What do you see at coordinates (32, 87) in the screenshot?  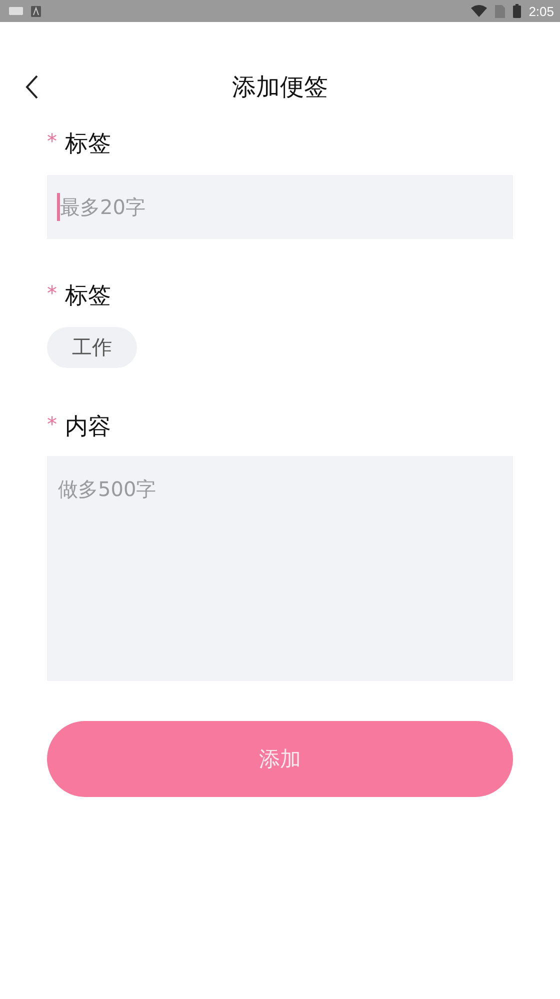 I see `back-chevron-icon` at bounding box center [32, 87].